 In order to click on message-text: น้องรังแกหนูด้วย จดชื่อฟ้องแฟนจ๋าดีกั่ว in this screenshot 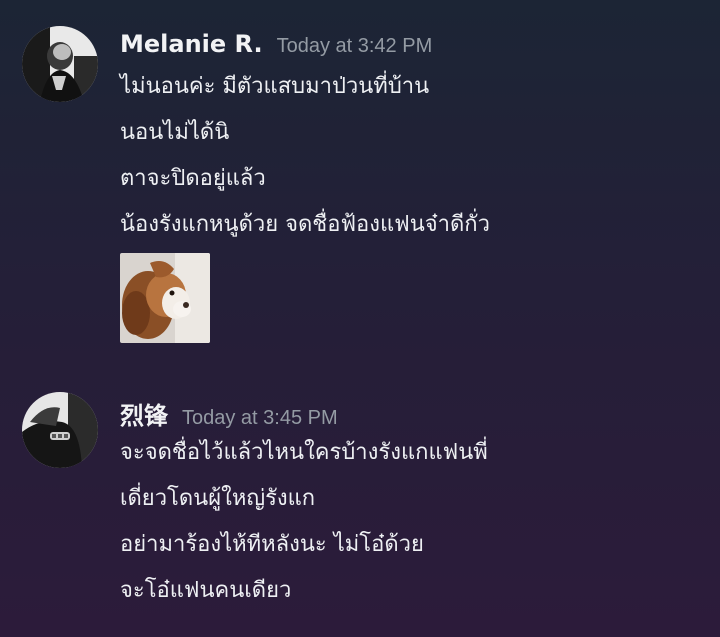, I will do `click(305, 224)`.